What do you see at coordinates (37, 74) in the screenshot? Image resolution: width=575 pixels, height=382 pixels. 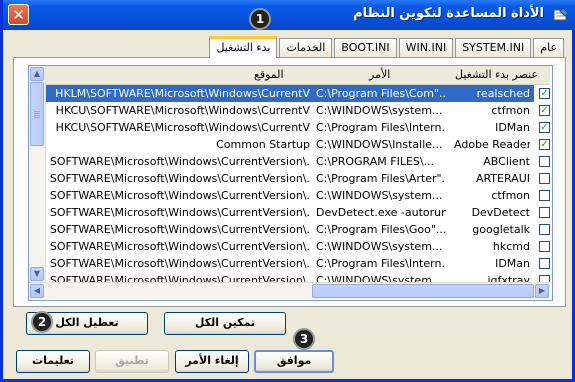 I see `scroll-up-button: ▲` at bounding box center [37, 74].